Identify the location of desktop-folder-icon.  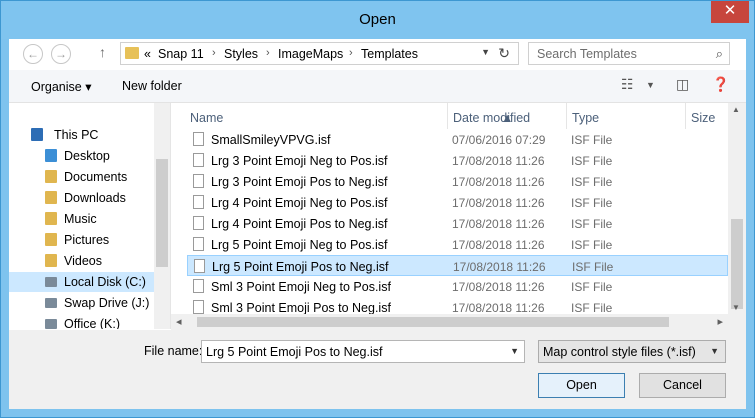
(51, 155).